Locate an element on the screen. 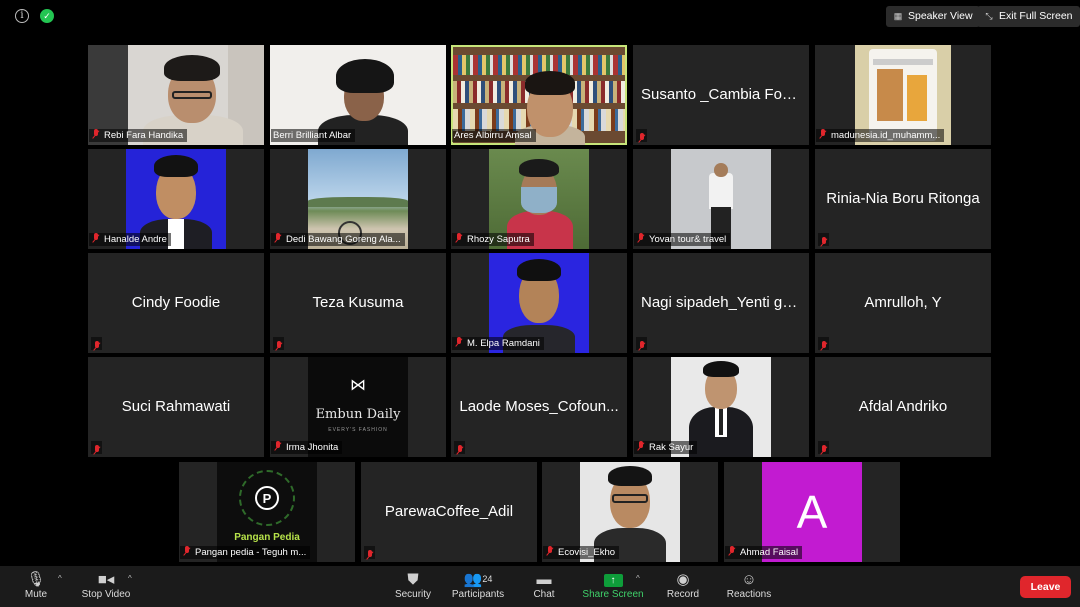  security-button: ⛊ Security is located at coordinates (413, 585).